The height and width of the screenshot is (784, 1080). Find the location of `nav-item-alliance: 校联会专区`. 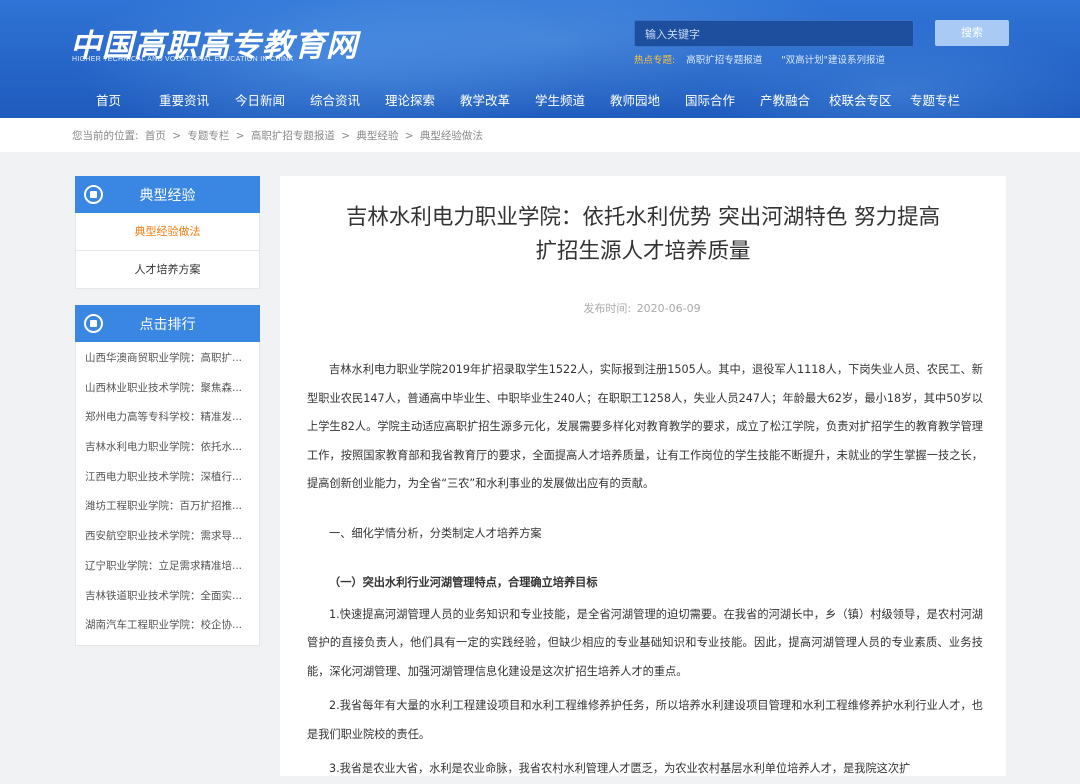

nav-item-alliance: 校联会专区 is located at coordinates (860, 99).